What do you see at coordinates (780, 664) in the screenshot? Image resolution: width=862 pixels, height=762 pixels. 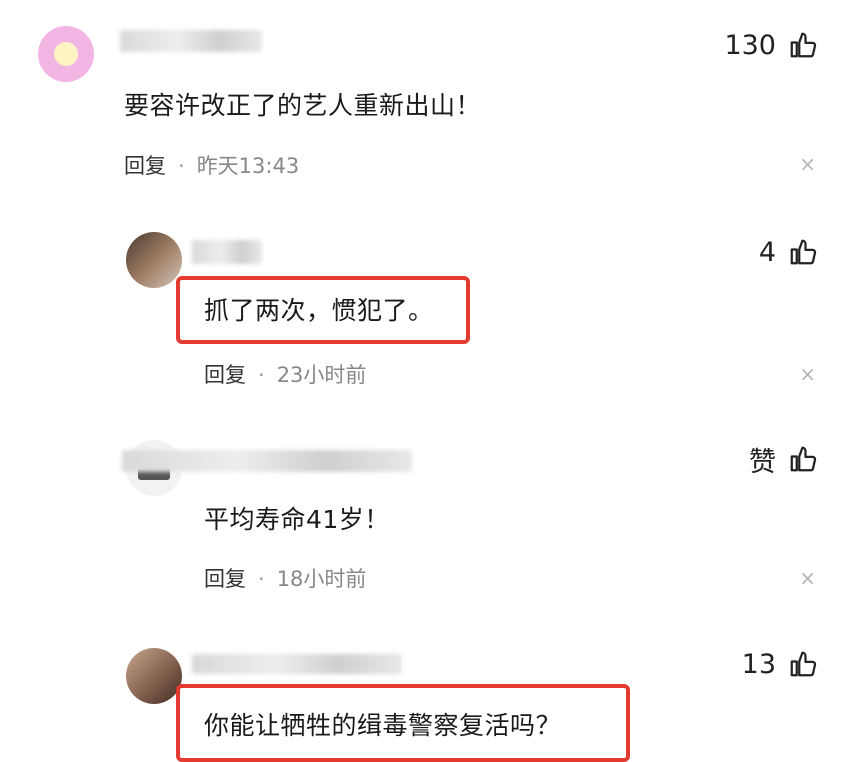 I see `like-group: 13` at bounding box center [780, 664].